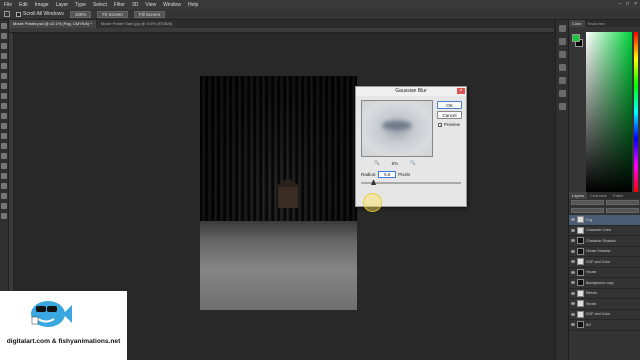 This screenshot has height=360, width=640. Describe the element at coordinates (387, 174) in the screenshot. I see `radius-input: 5.6` at that location.